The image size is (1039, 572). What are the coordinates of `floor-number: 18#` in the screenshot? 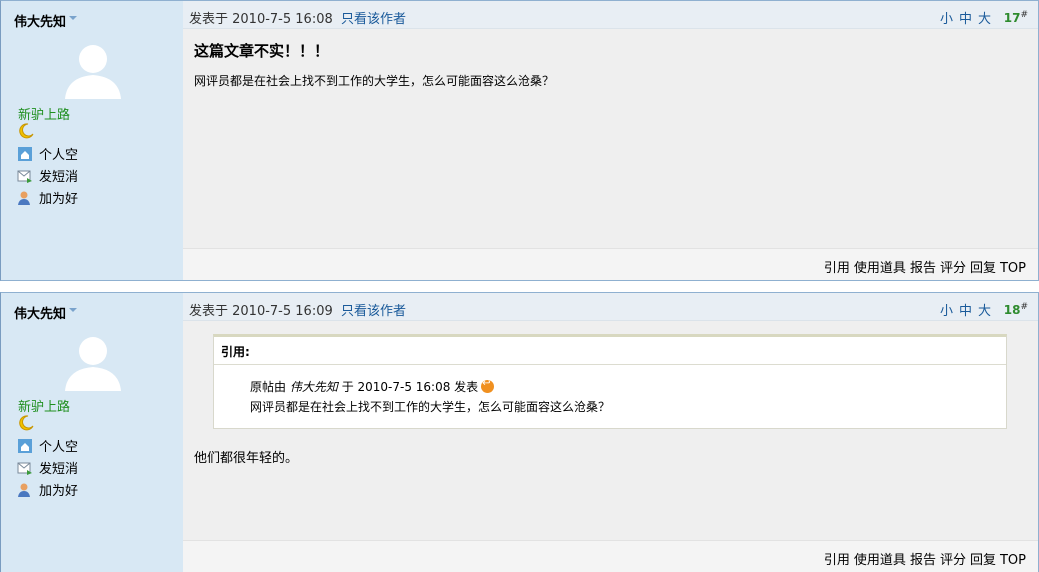 It's located at (1016, 309).